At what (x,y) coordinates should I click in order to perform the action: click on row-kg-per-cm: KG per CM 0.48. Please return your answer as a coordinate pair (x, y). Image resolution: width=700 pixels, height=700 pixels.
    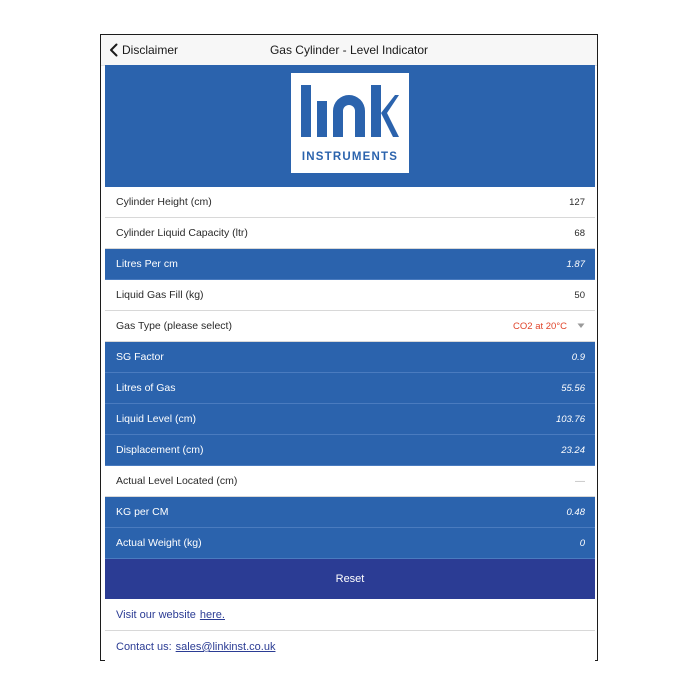
    Looking at the image, I should click on (350, 512).